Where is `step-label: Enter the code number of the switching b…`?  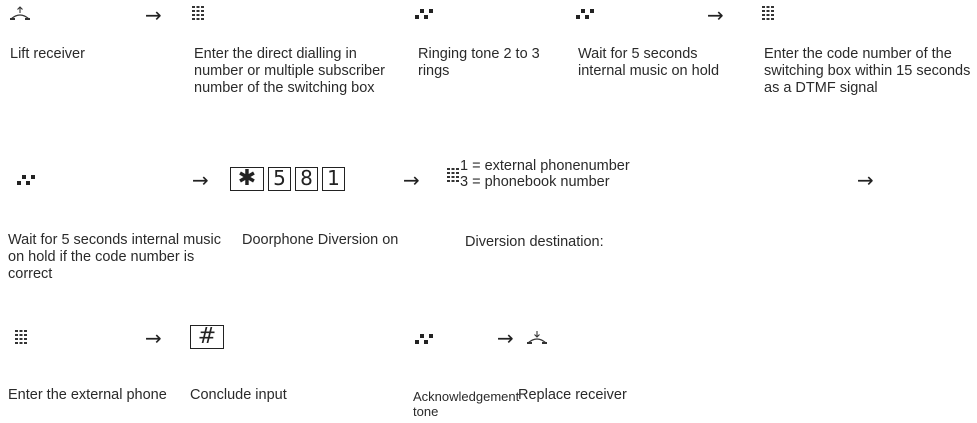 step-label: Enter the code number of the switching b… is located at coordinates (867, 71).